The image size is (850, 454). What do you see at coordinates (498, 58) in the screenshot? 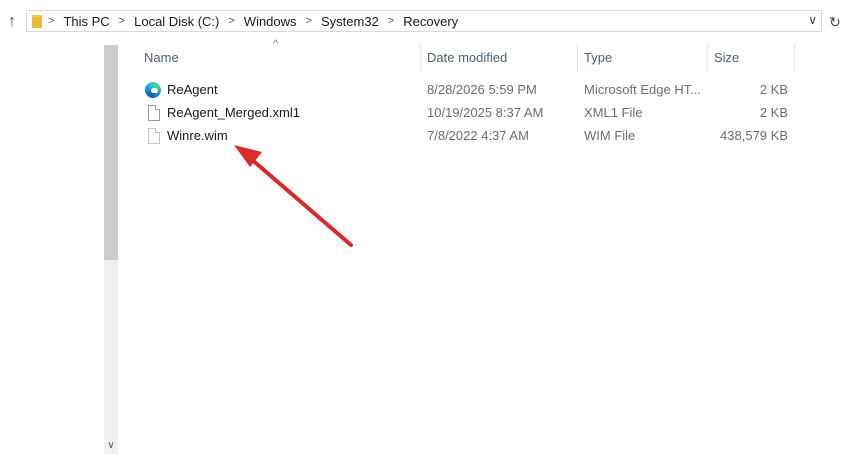
I see `column-header-date-modified: Date modified` at bounding box center [498, 58].